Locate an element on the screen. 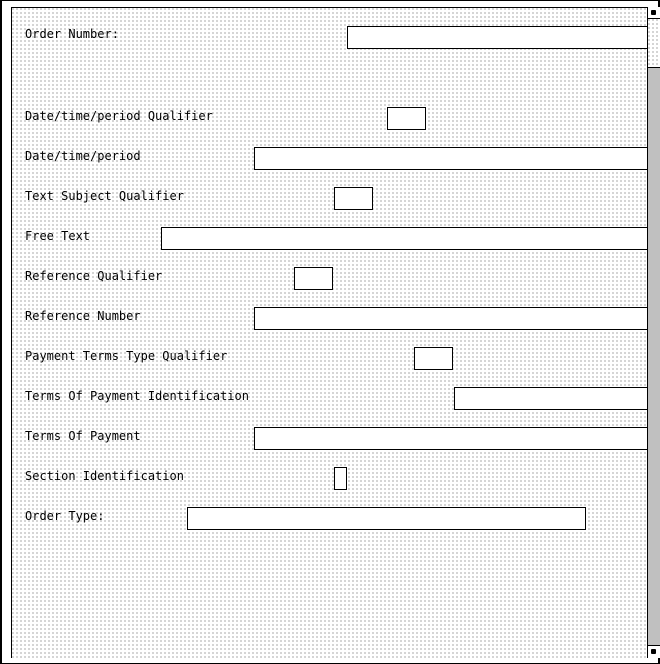  arrow-down-icon is located at coordinates (653, 651).